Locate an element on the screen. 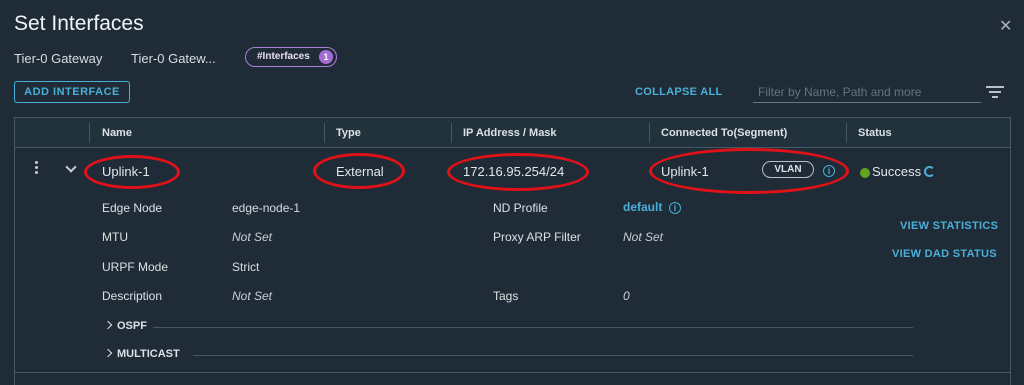  ospf-section-toggle: OSPF is located at coordinates (125, 326).